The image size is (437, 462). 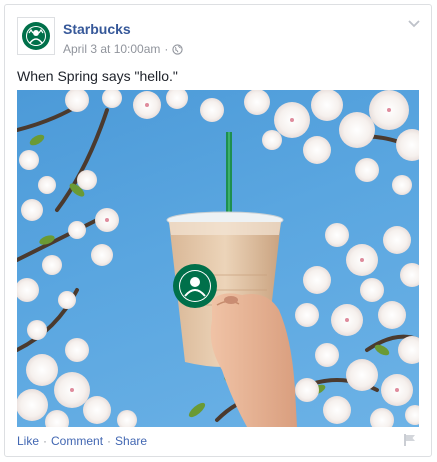 I want to click on globe-icon, so click(x=178, y=49).